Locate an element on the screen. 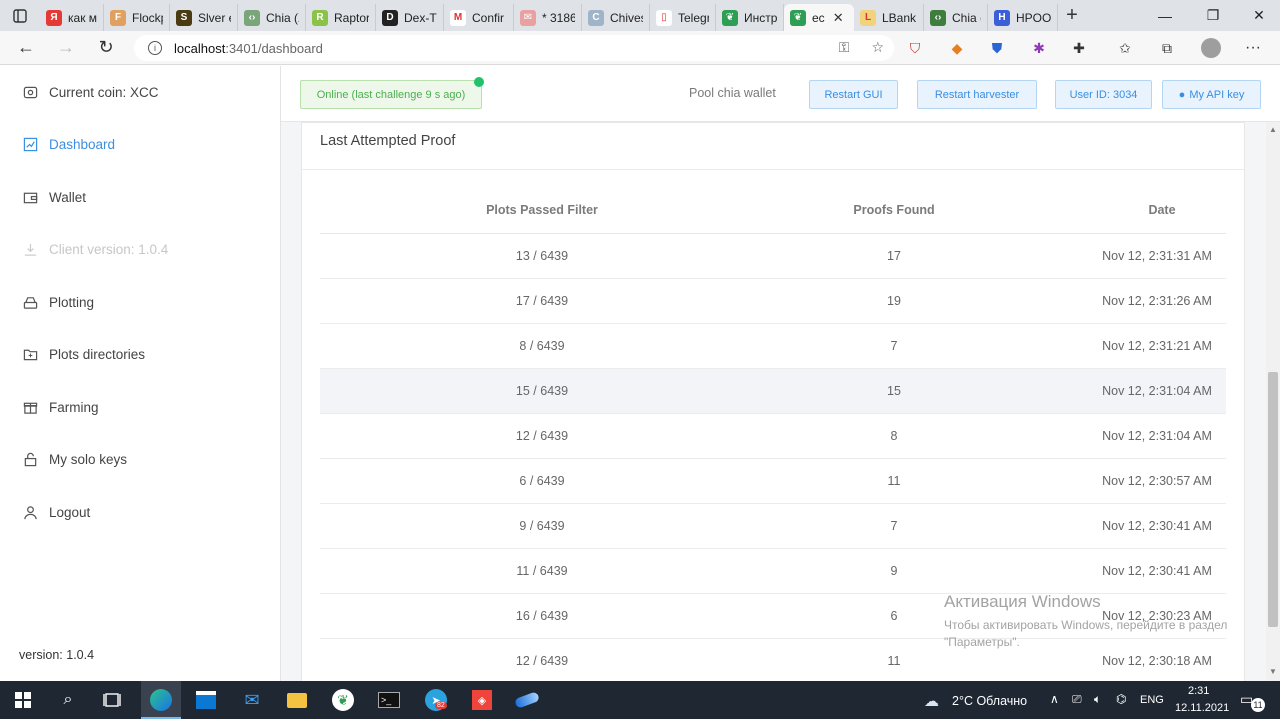 The height and width of the screenshot is (719, 1280). sidebar-item-farming: Farming is located at coordinates (60, 407).